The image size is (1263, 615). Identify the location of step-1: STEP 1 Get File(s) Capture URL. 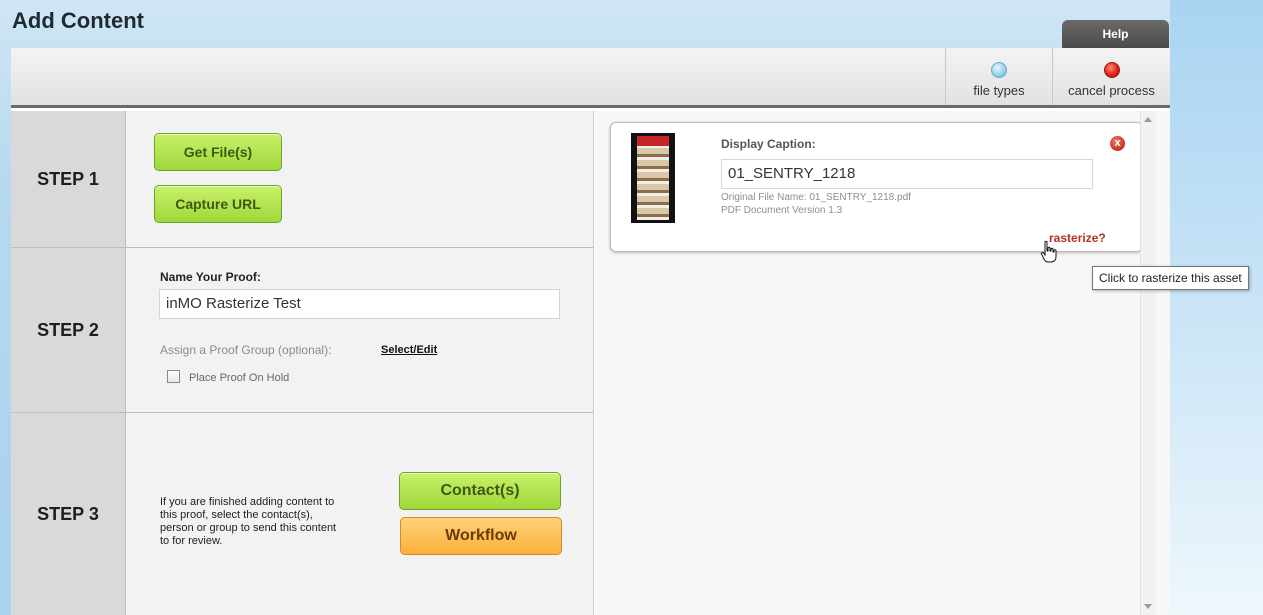
(302, 179).